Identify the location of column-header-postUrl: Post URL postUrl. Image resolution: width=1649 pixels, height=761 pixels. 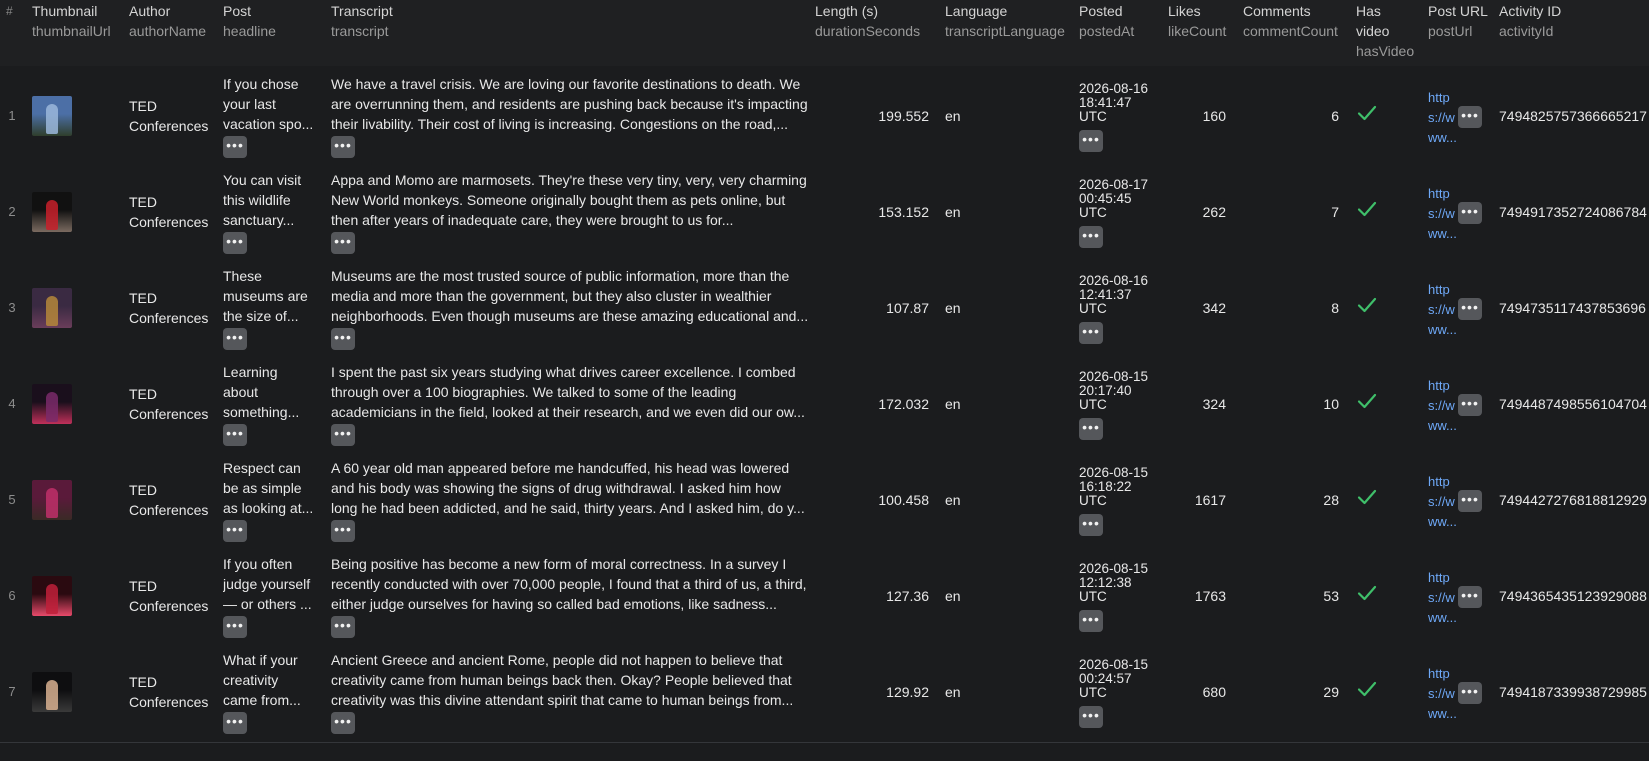
(1458, 20).